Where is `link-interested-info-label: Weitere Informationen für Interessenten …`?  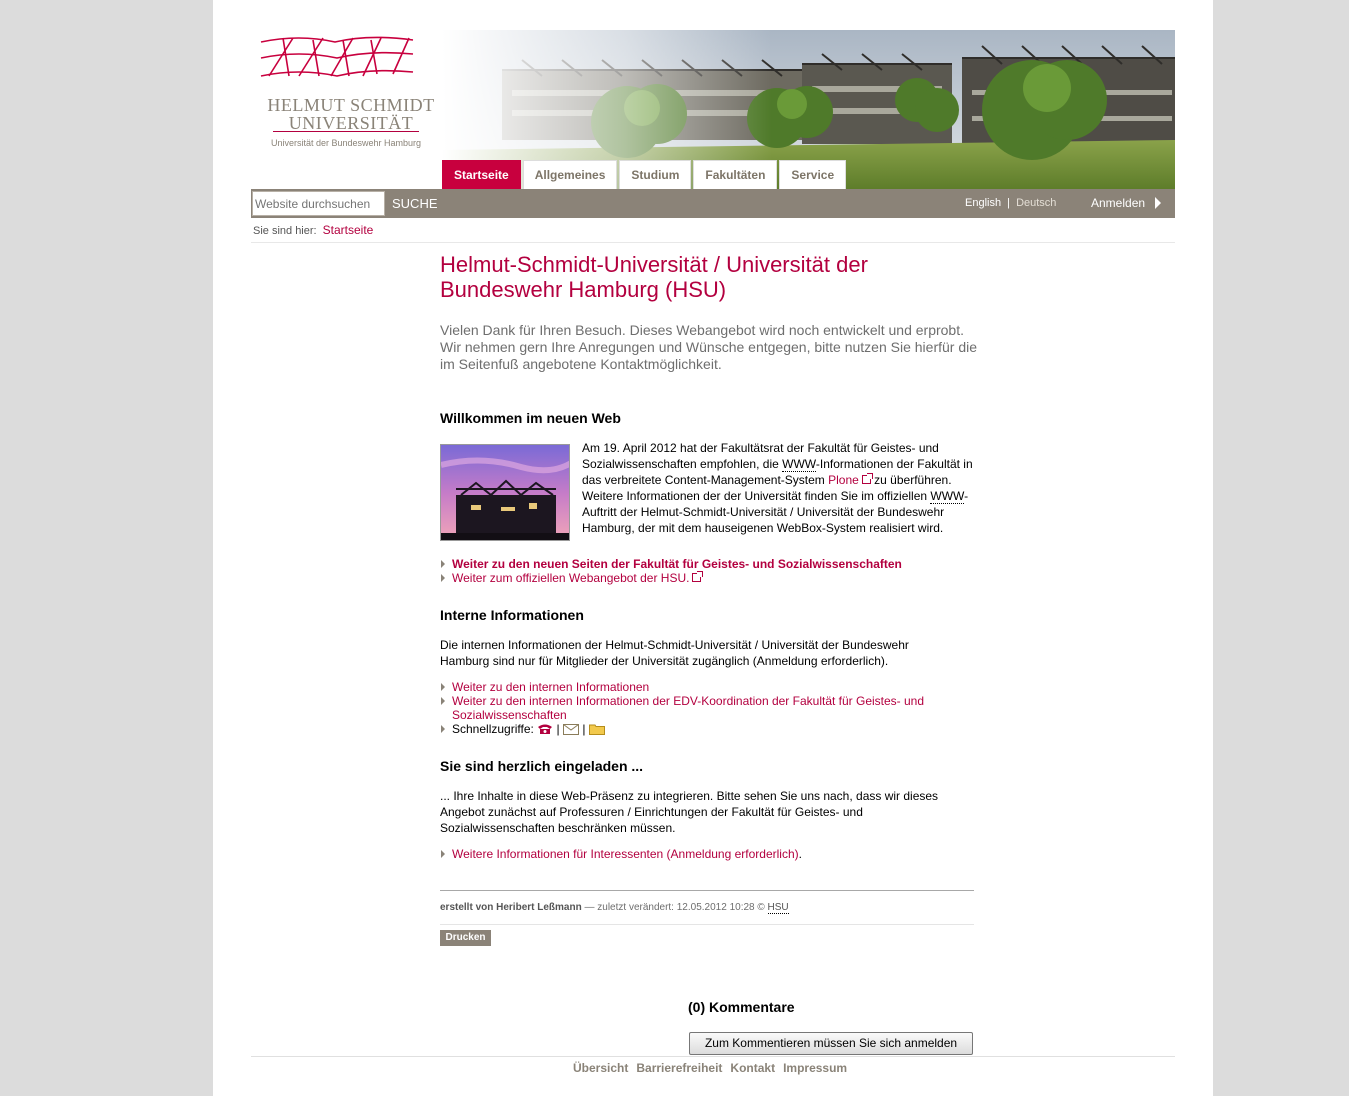 link-interested-info-label: Weitere Informationen für Interessenten … is located at coordinates (625, 854).